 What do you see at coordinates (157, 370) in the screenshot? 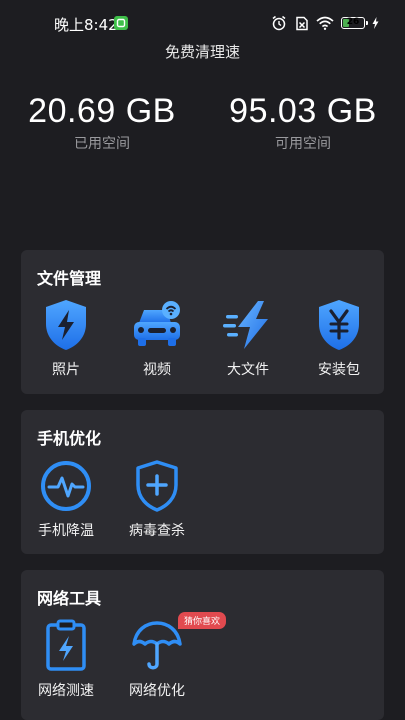
I see `tool-label: 视频` at bounding box center [157, 370].